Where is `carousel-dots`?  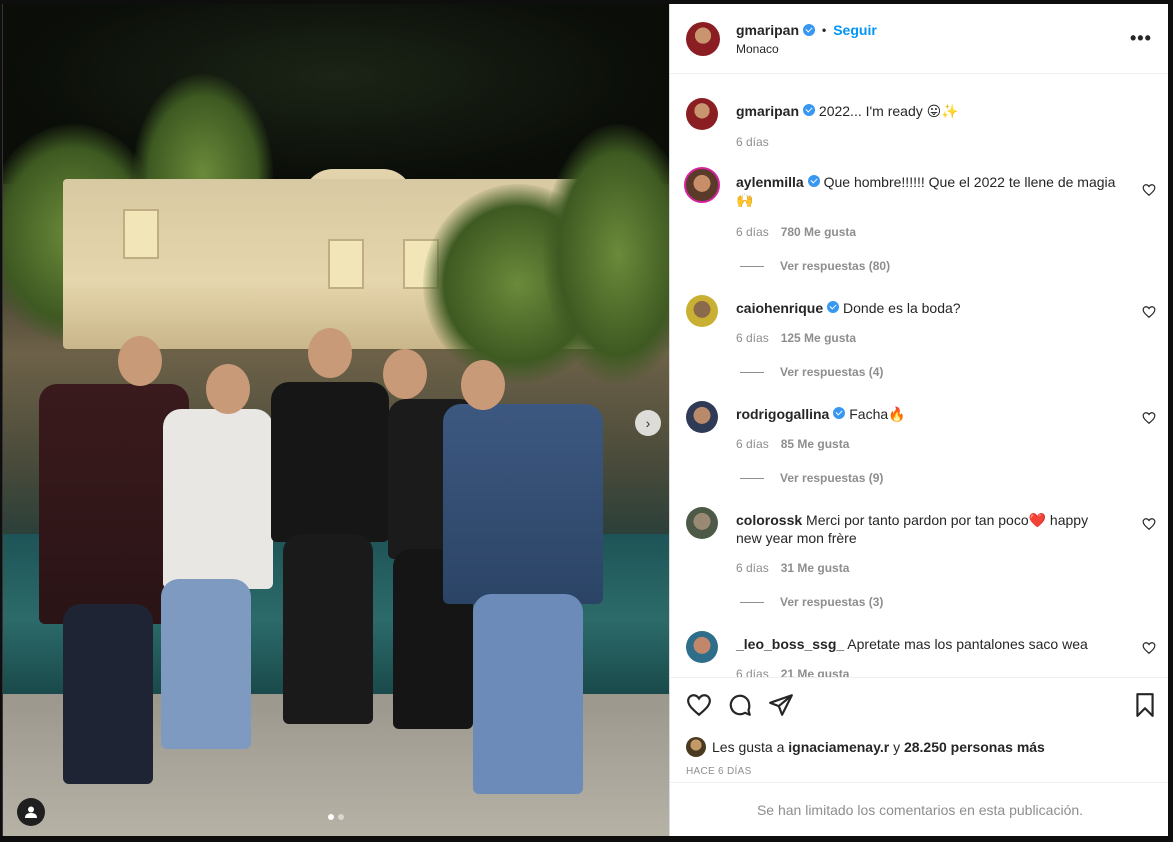 carousel-dots is located at coordinates (336, 817).